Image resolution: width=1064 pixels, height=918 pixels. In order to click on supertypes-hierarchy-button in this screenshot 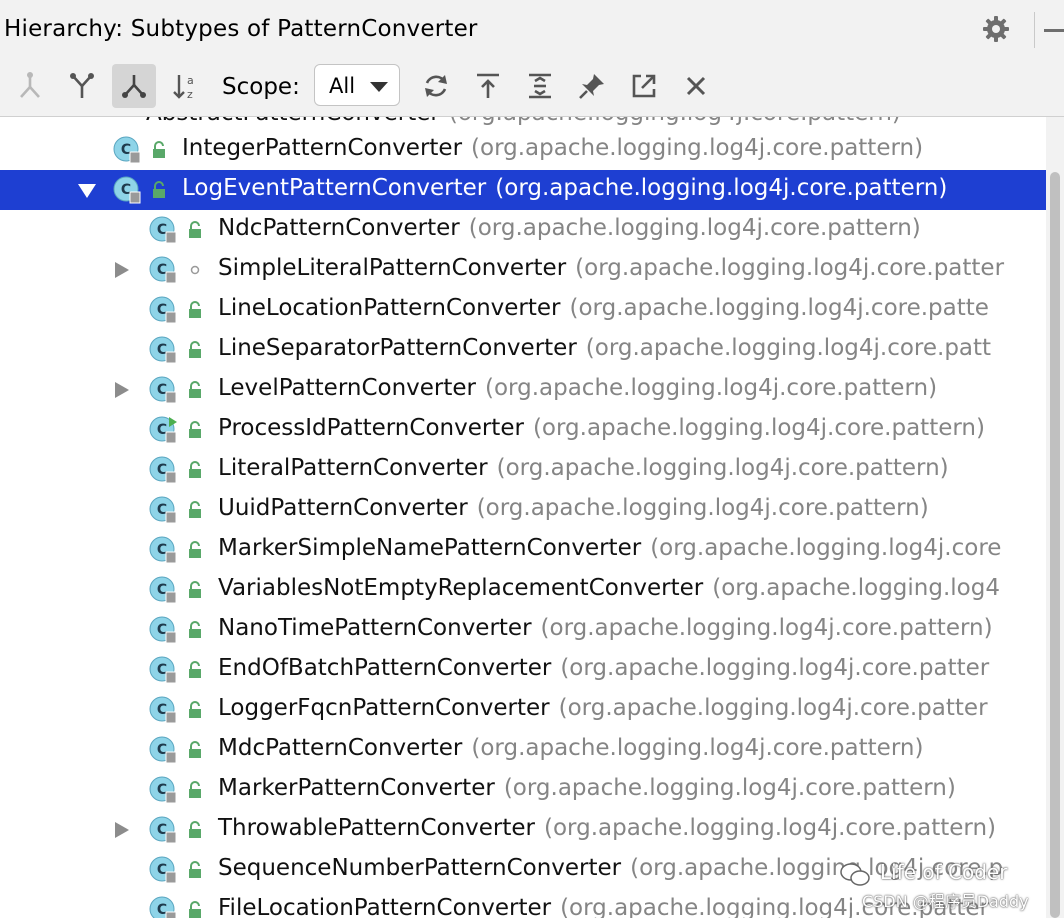, I will do `click(30, 86)`.